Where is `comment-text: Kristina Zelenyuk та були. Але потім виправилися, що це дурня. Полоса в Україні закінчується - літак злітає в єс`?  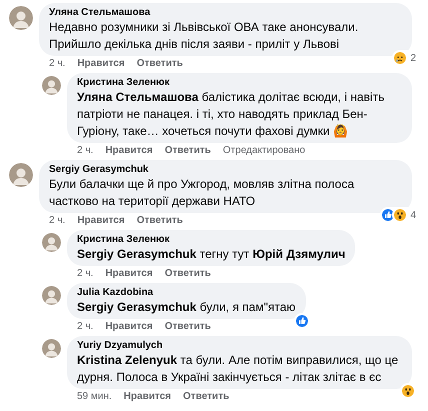
comment-text: Kristina Zelenyuk та були. Але потім виправилися, що це дурня. Полоса в Україні закінчується - літак злітає в єс is located at coordinates (238, 369).